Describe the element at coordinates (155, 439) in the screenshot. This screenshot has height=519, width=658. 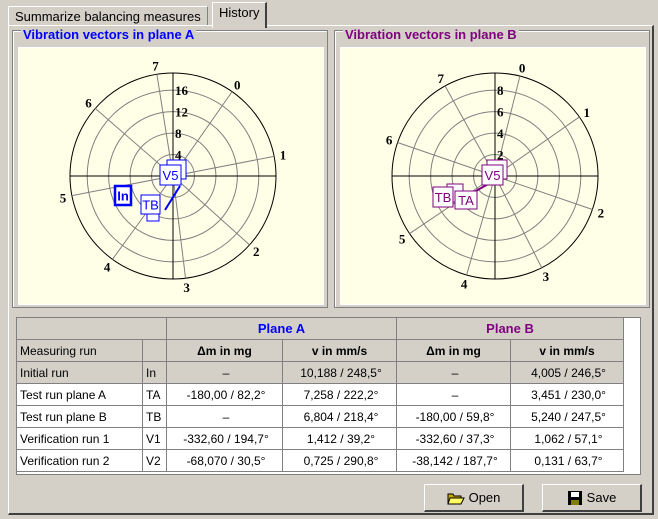
I see `table-cell: V1` at that location.